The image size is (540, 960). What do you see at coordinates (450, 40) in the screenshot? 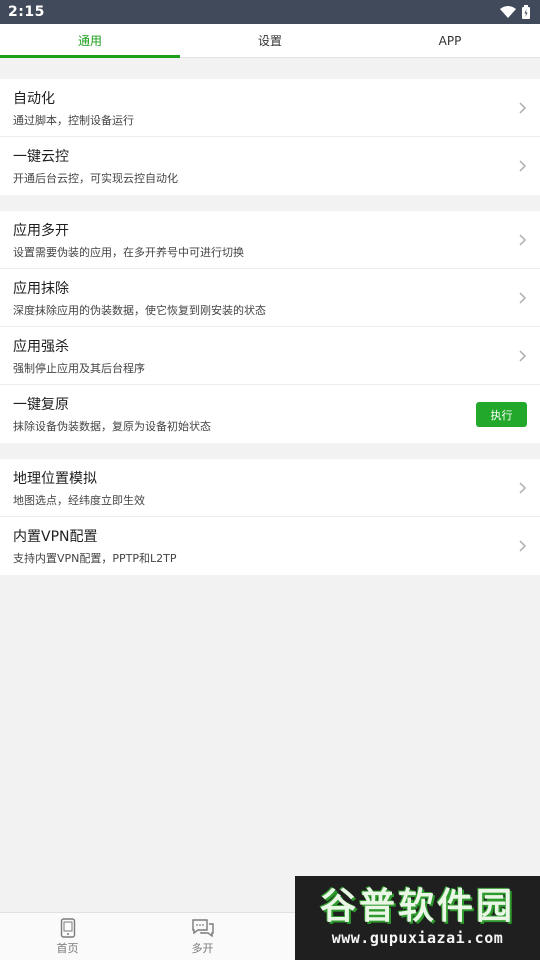
I see `tab-app: APP` at bounding box center [450, 40].